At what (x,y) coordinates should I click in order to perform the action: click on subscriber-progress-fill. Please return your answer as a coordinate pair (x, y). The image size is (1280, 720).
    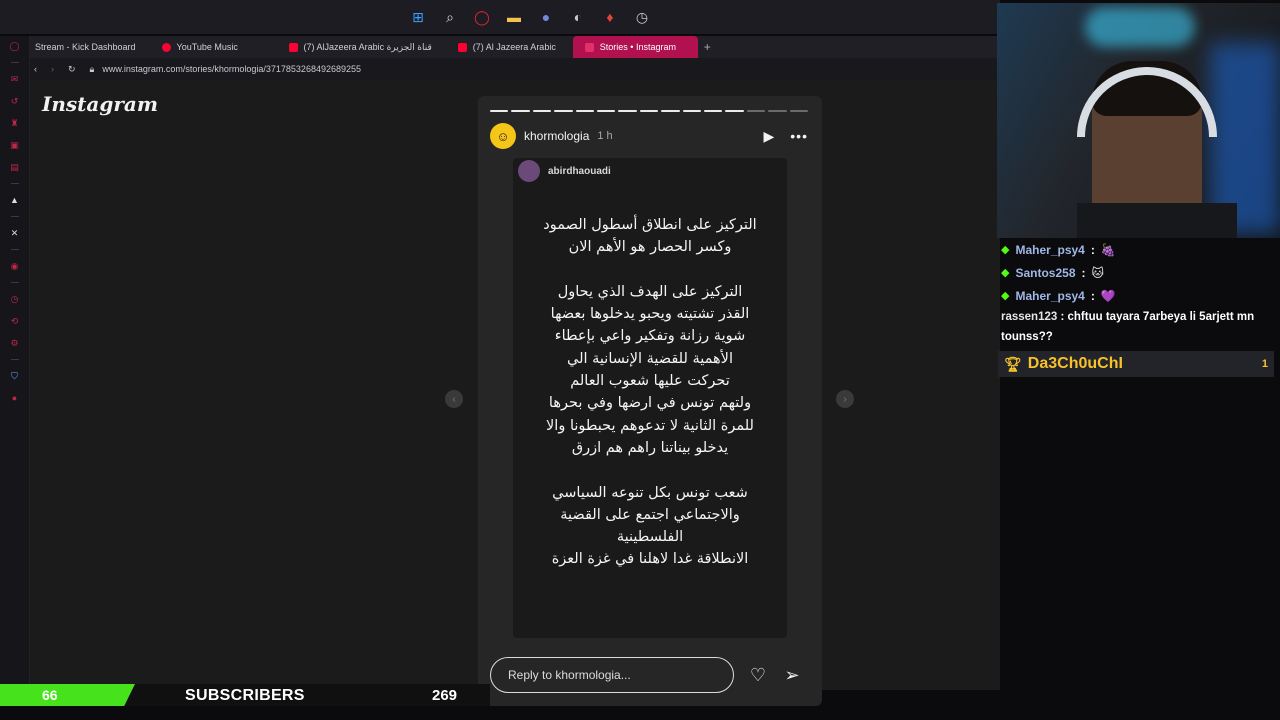
    Looking at the image, I should click on (67, 695).